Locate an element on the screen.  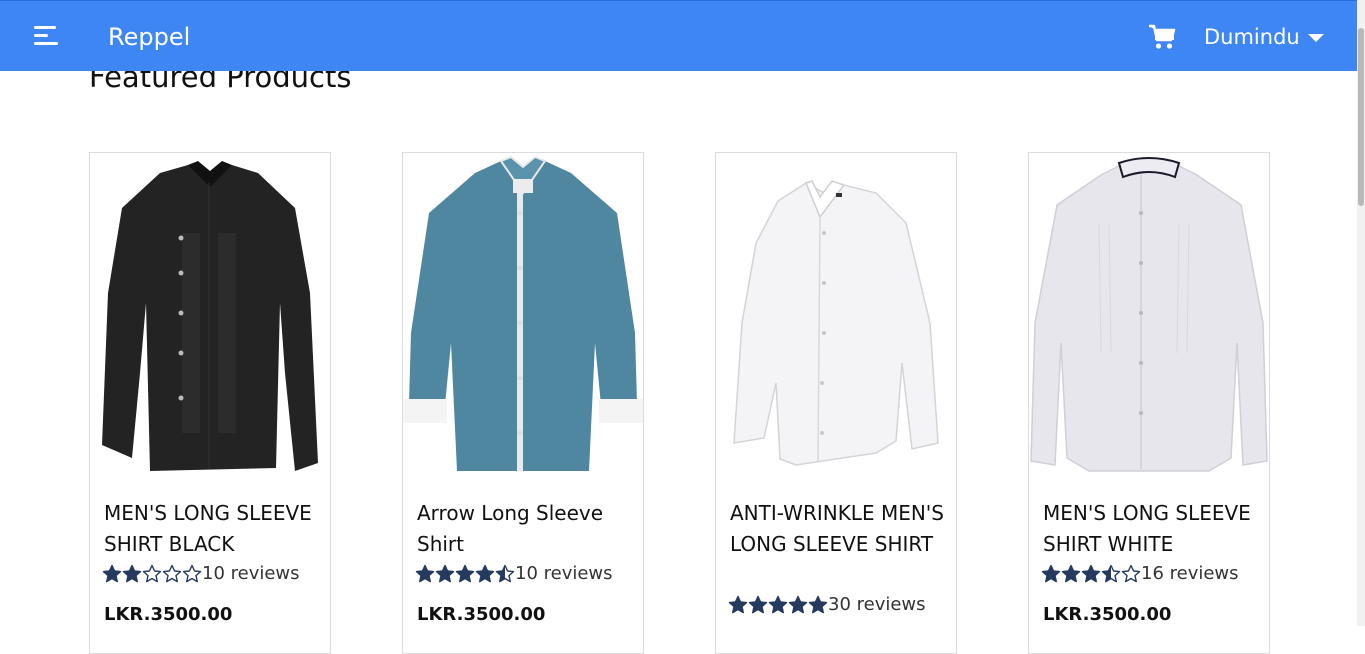
product-name: Arrow Long Sleeve Shirt is located at coordinates (525, 529).